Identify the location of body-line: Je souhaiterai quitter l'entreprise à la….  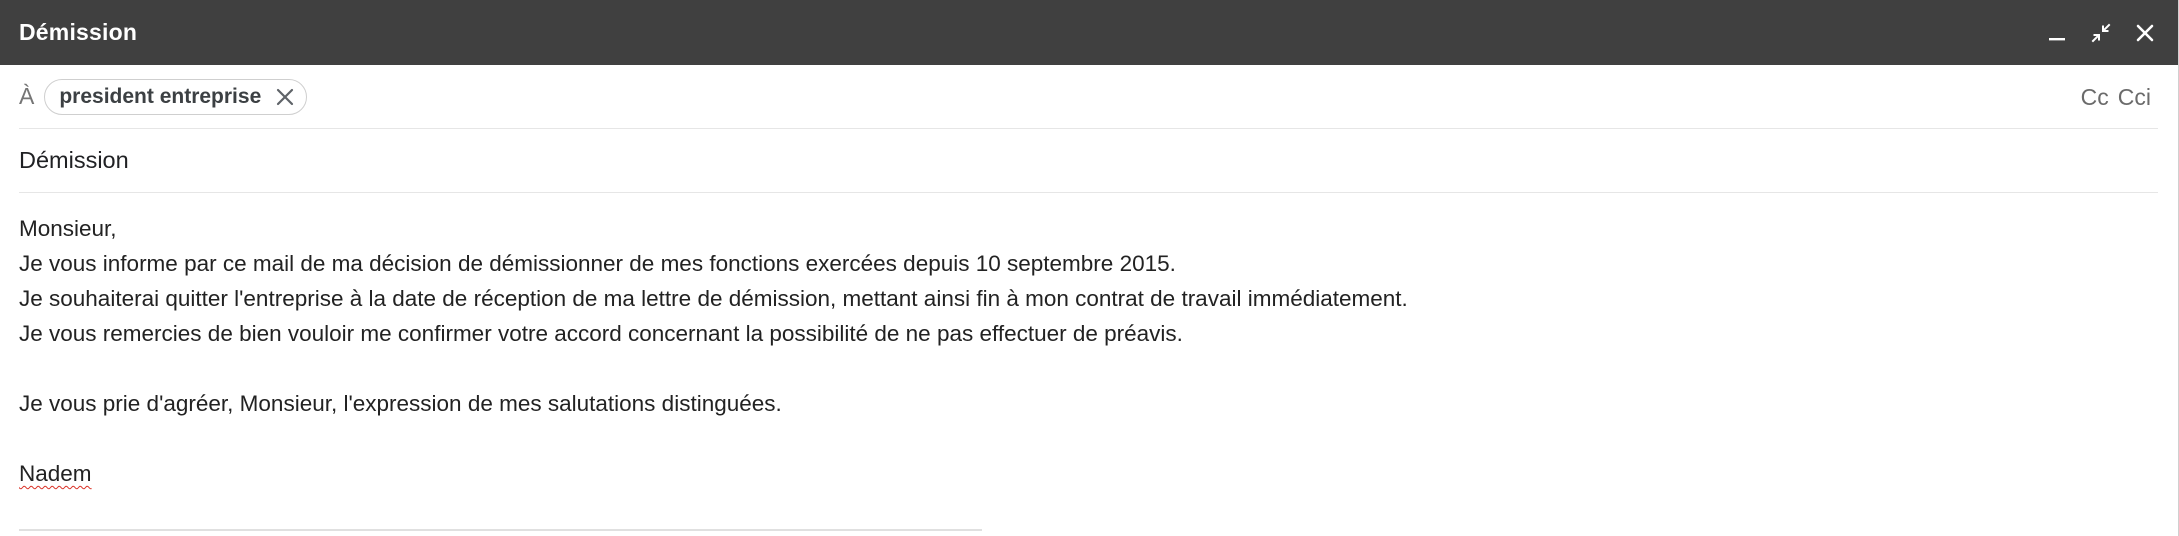
(713, 298).